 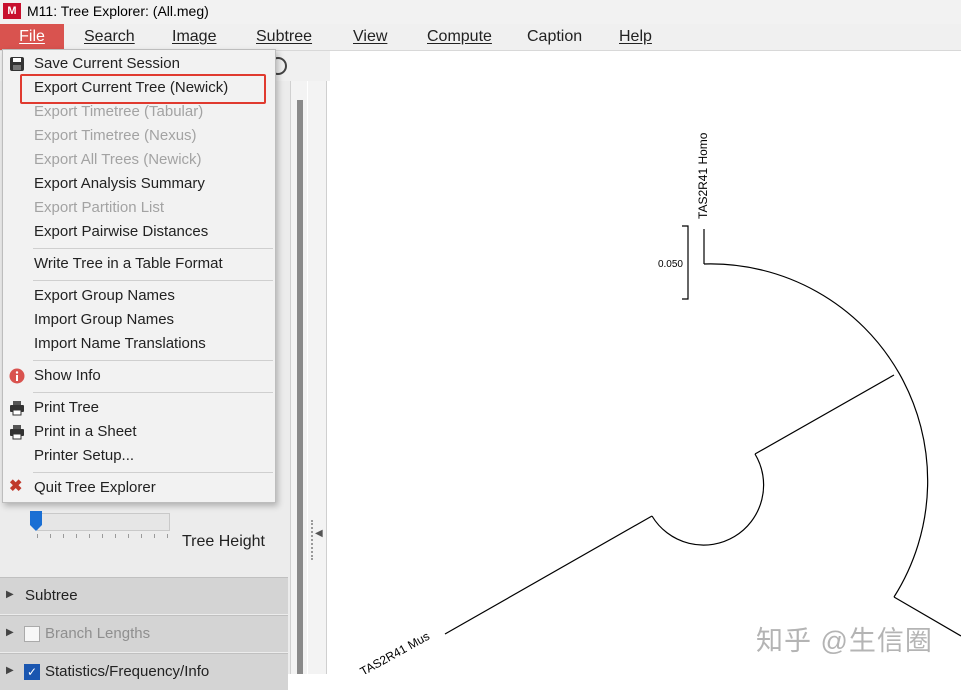 I want to click on menu-item-label: Quit Tree Explorer, so click(x=95, y=487).